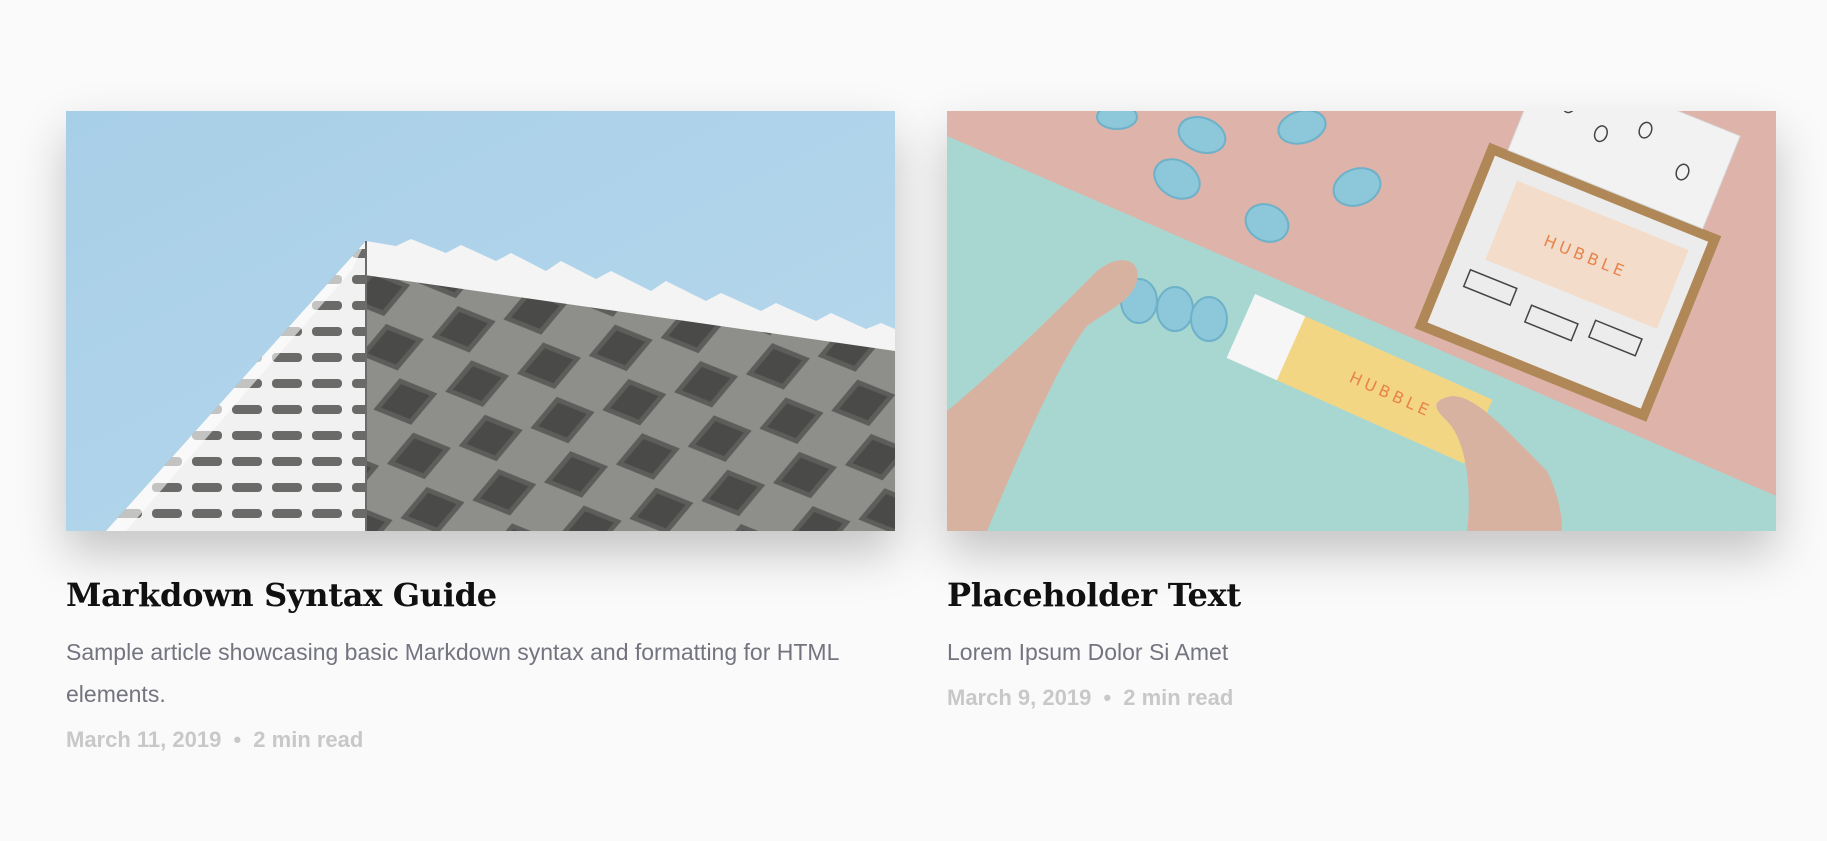 This screenshot has height=841, width=1827. What do you see at coordinates (1019, 697) in the screenshot?
I see `post-date: March 9, 2019` at bounding box center [1019, 697].